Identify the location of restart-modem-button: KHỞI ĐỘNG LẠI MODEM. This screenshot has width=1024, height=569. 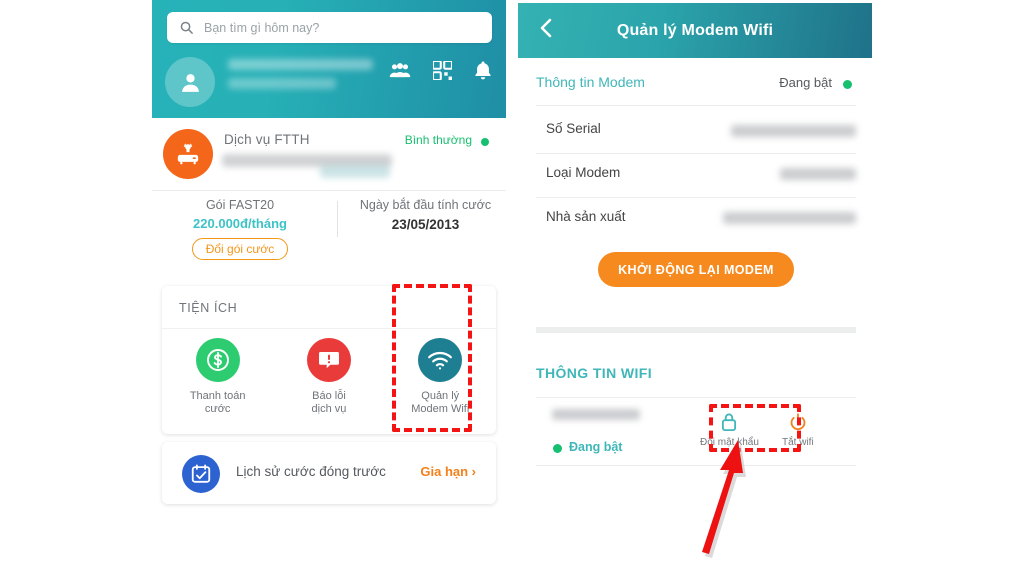
(696, 269).